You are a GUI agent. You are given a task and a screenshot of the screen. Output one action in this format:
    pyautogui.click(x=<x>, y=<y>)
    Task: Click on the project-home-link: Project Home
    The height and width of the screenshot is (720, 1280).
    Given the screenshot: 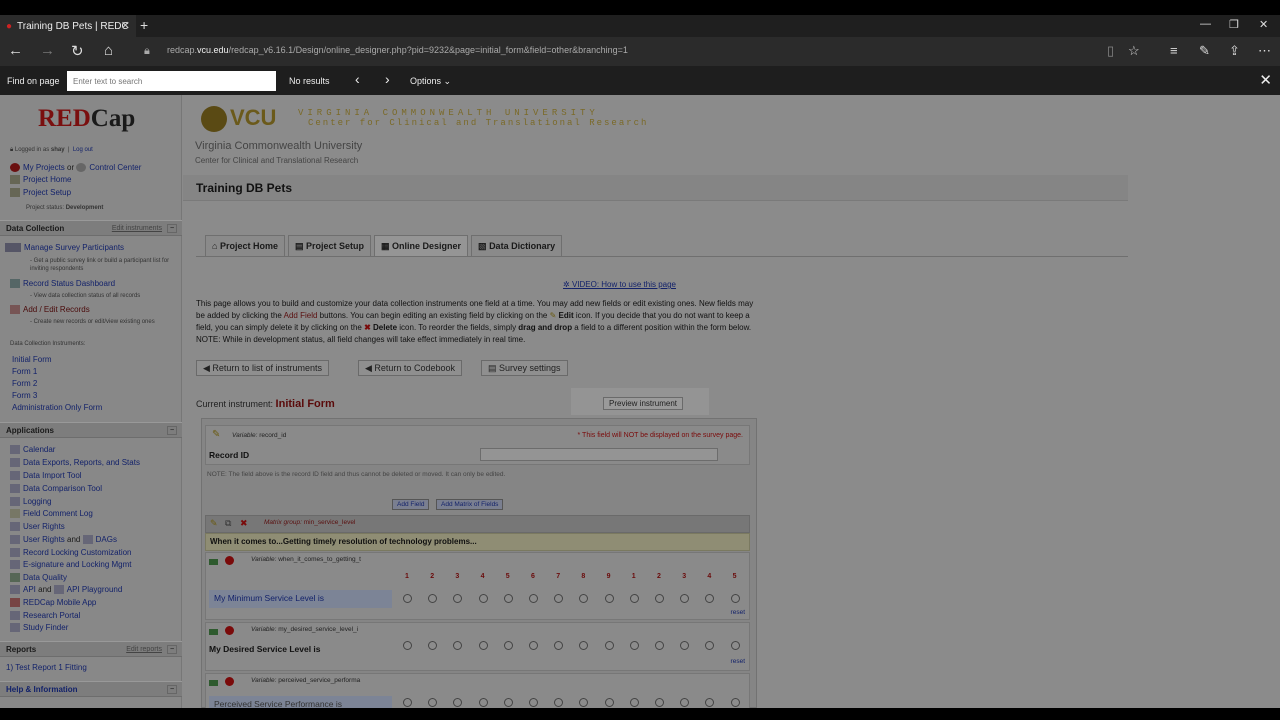 What is the action you would take?
    pyautogui.click(x=40, y=180)
    